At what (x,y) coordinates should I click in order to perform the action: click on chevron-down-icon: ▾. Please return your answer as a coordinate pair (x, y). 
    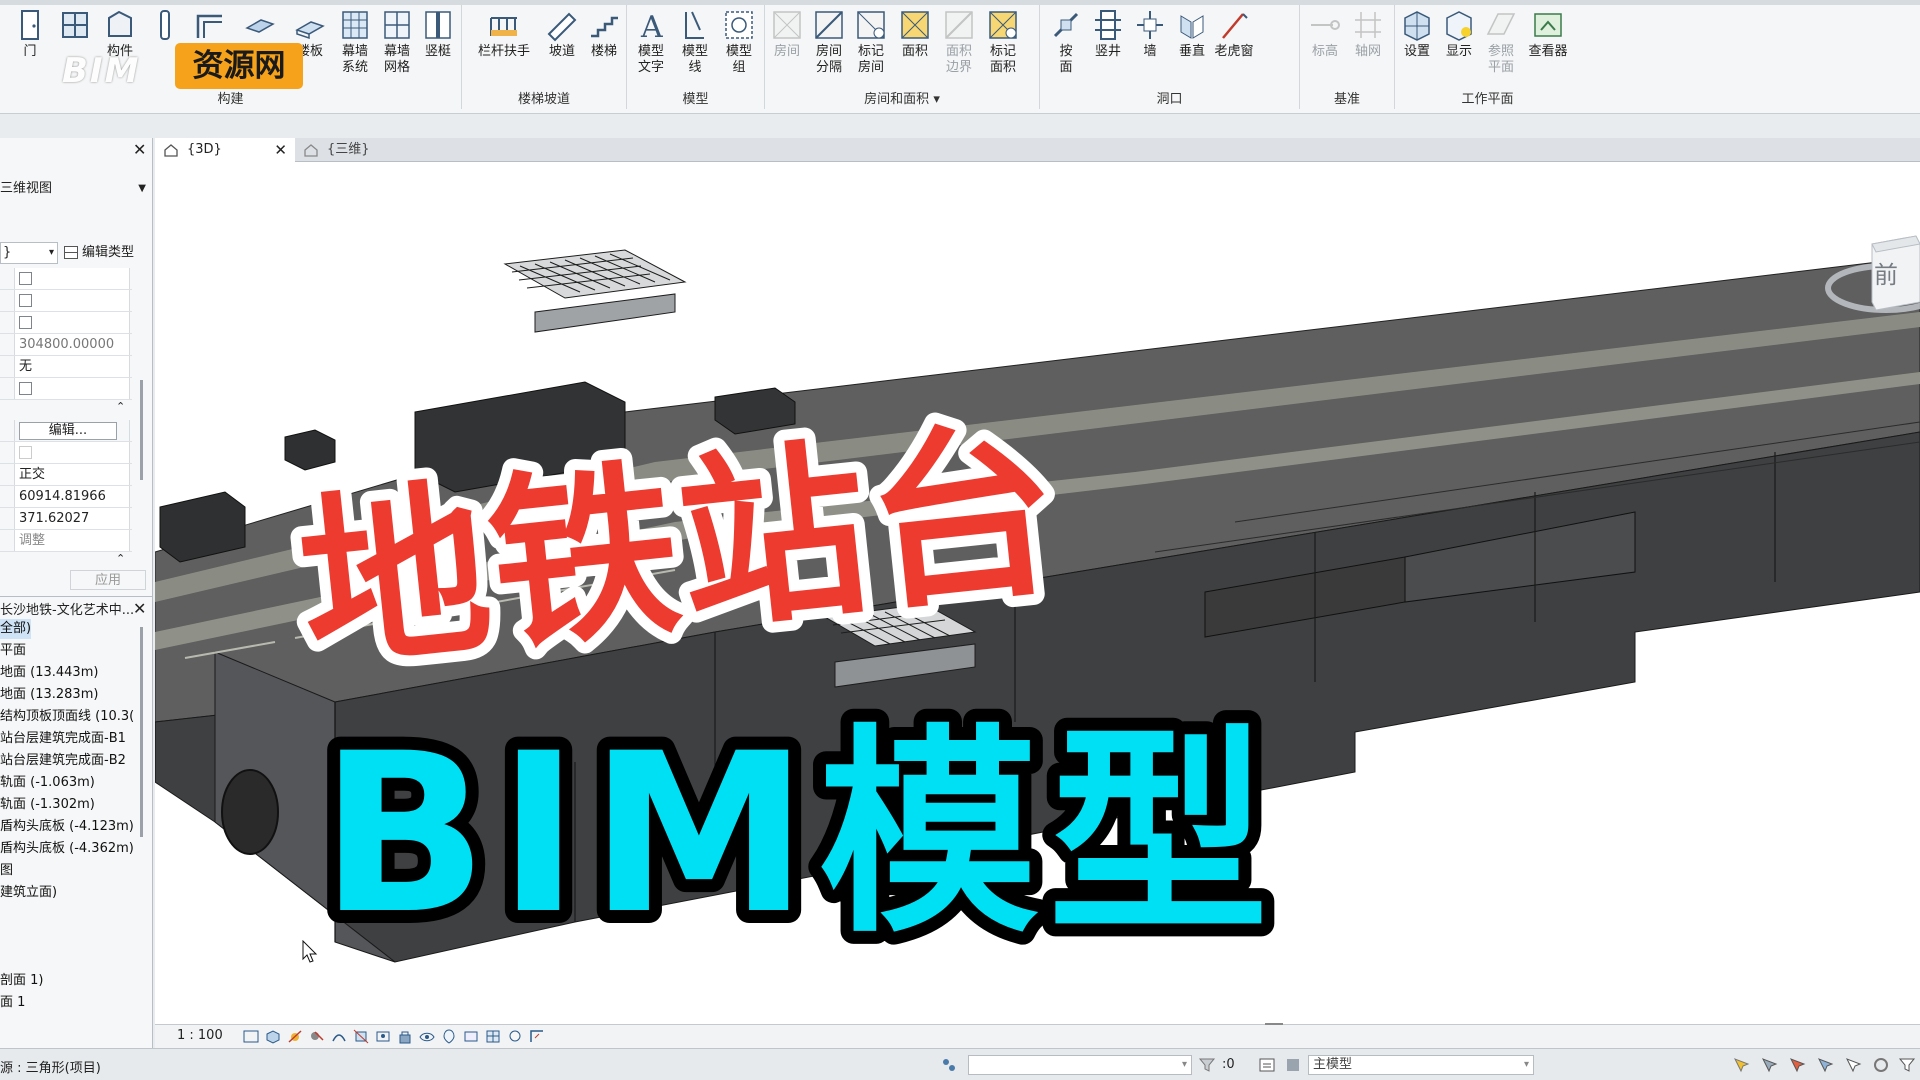
    Looking at the image, I should click on (936, 99).